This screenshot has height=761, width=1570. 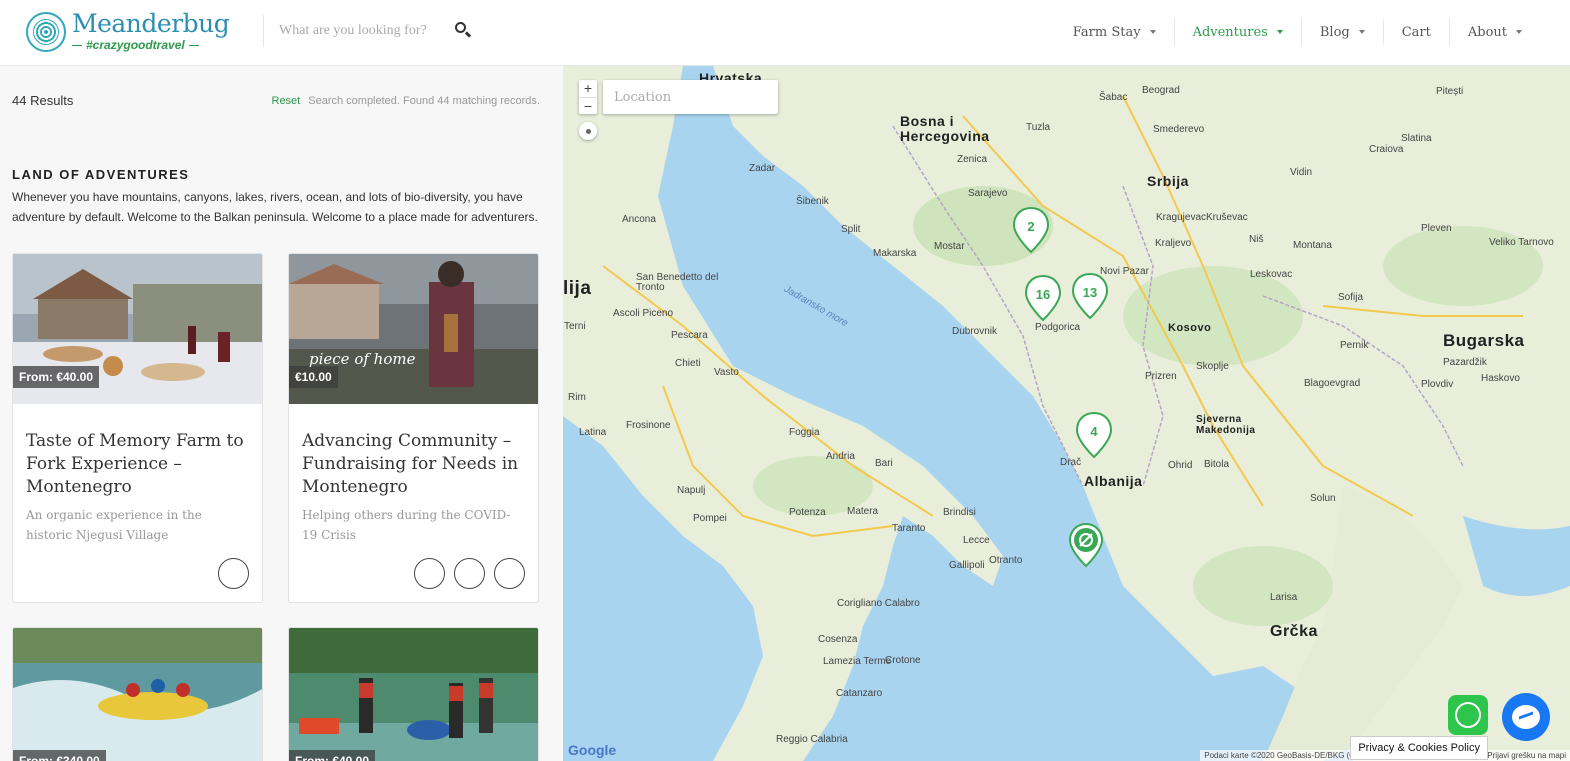 I want to click on city-label: San Benedetto del Tronto, so click(x=677, y=282).